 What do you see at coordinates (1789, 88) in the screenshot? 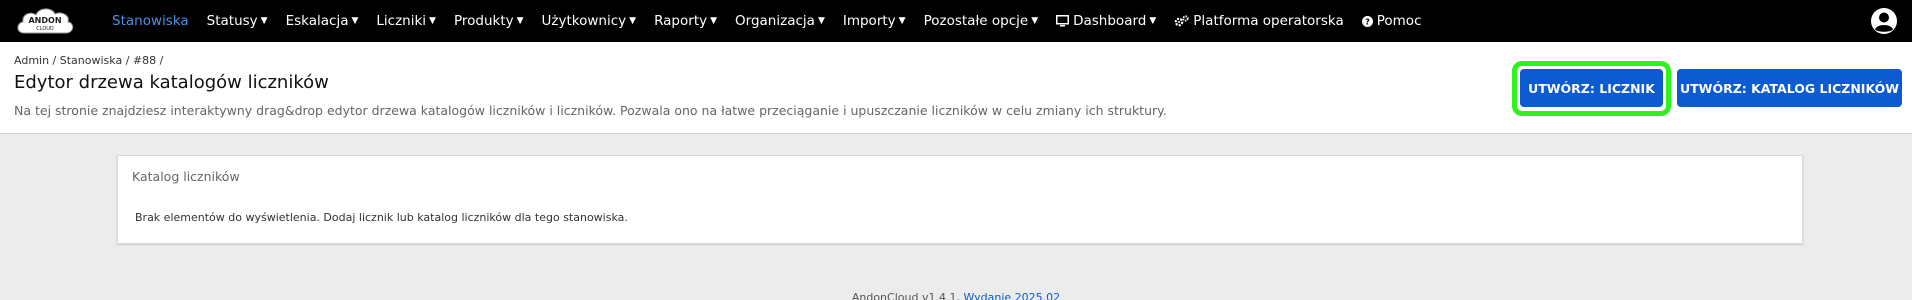
I see `create-counter-catalog-button: UTWÓRZ: KATALOG LICZNIKÓW` at bounding box center [1789, 88].